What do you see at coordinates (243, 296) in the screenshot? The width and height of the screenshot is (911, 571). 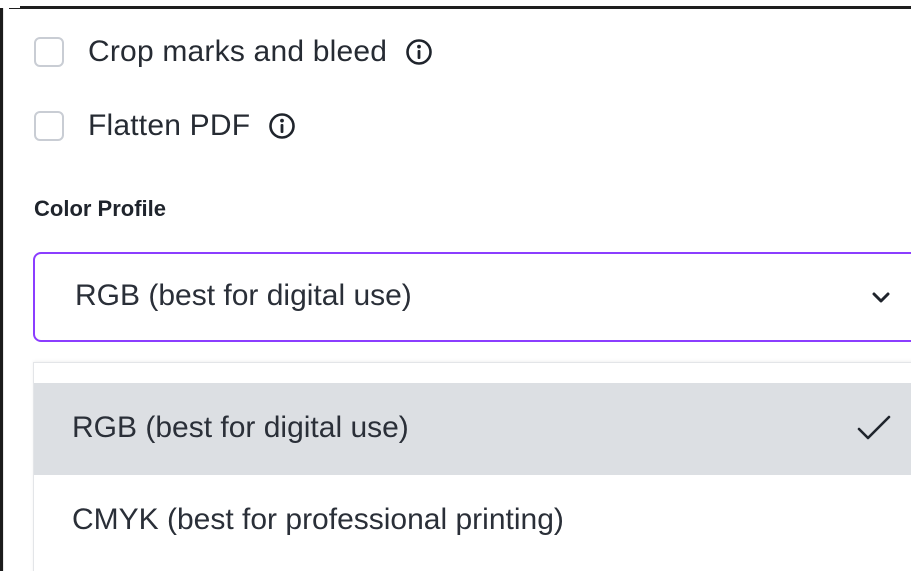 I see `color-profile-selected-value: RGB (best for digital use)` at bounding box center [243, 296].